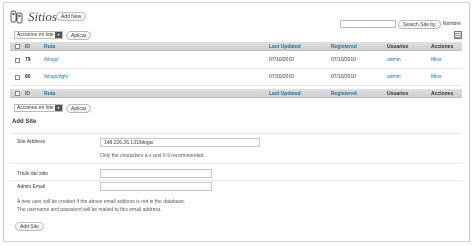 The width and height of the screenshot is (475, 245). I want to click on admin-email-label: Admin Email, so click(31, 187).